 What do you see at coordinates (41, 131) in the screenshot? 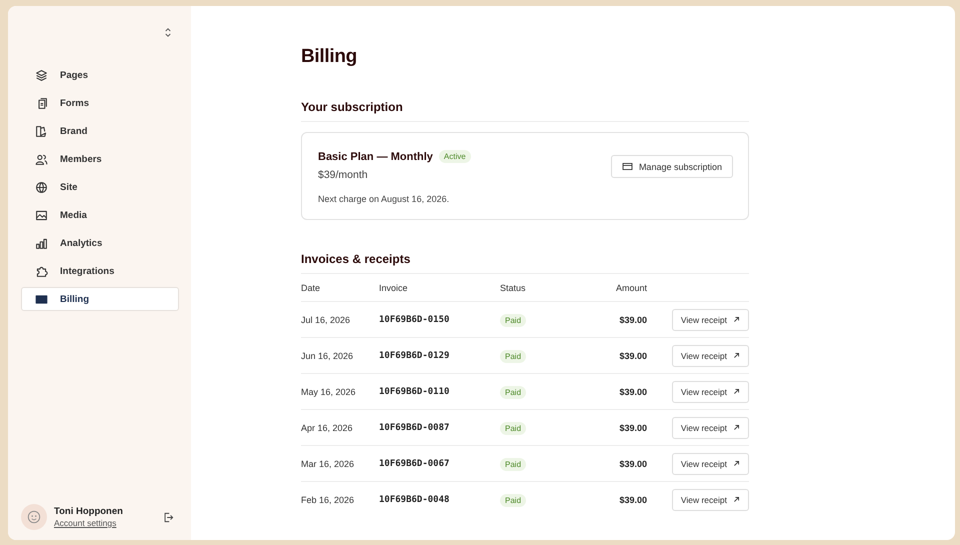
I see `palette-icon` at bounding box center [41, 131].